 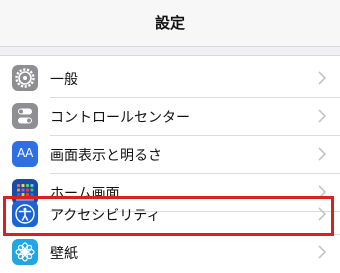 I want to click on settings-item-wallpaper: 壁紙, so click(x=170, y=252).